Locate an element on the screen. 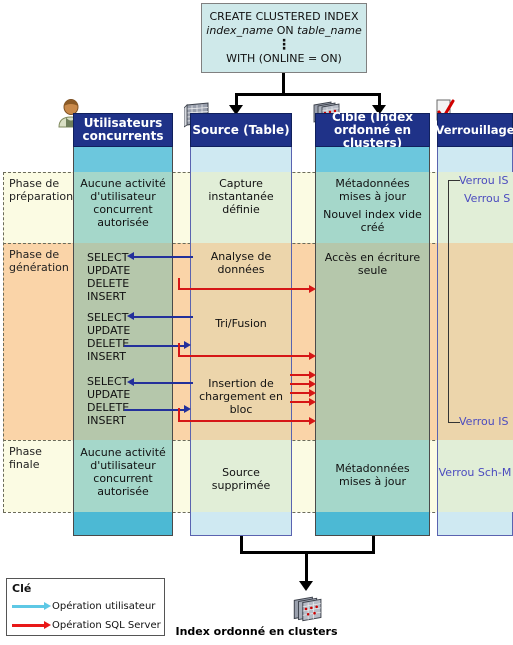  column-header-target: Cible (Index ordonné en clusters) is located at coordinates (372, 129).